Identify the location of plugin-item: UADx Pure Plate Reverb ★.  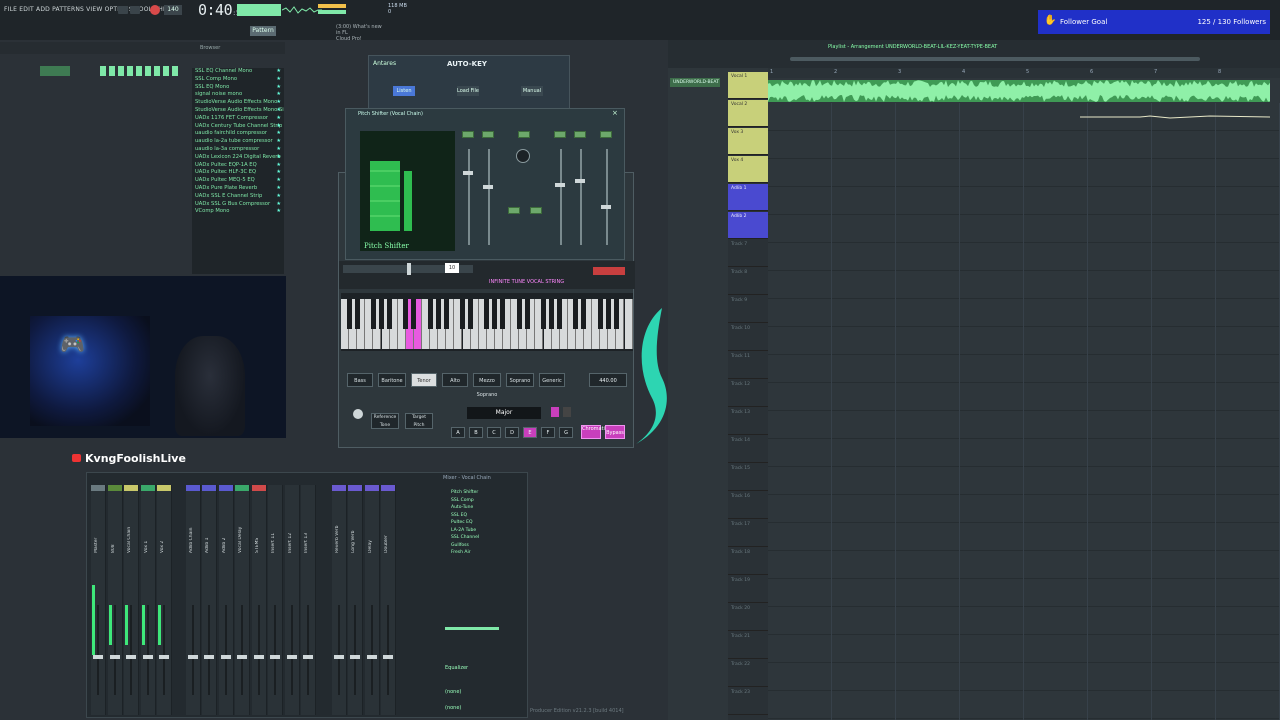
(238, 189).